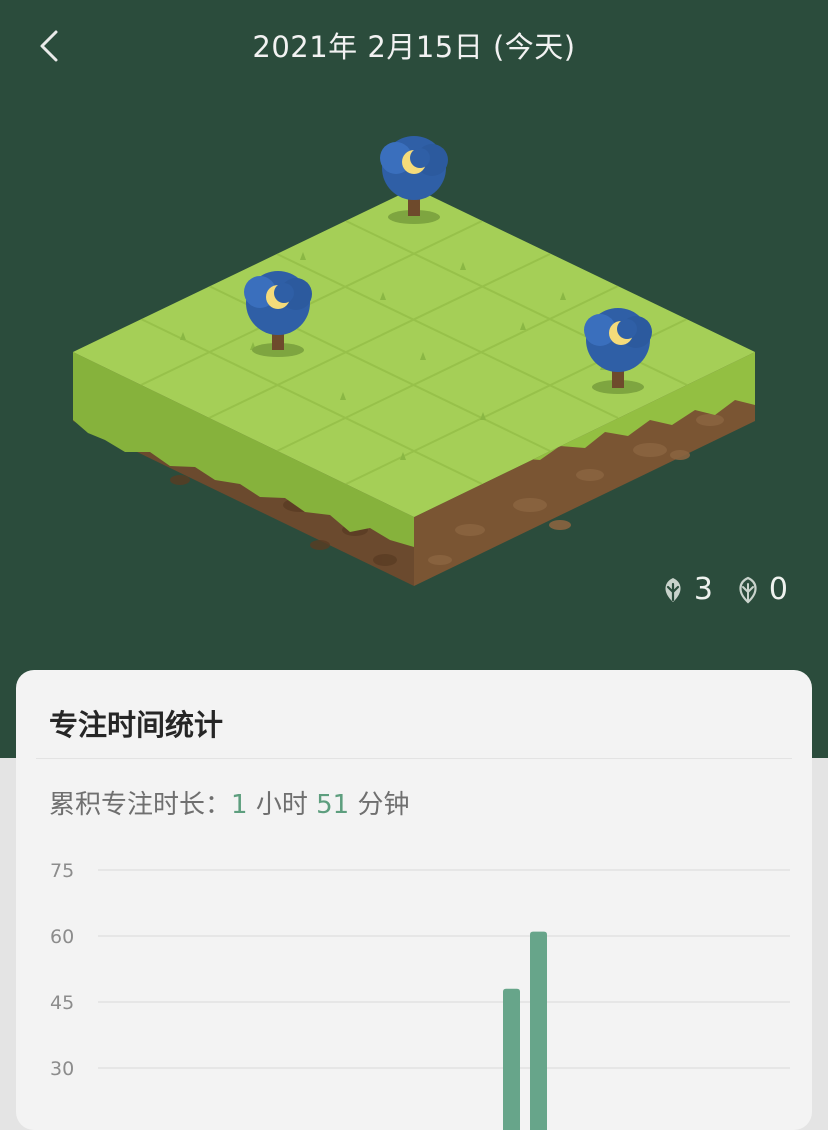 The image size is (828, 1130). What do you see at coordinates (748, 589) in the screenshot?
I see `withered-leaf-icon` at bounding box center [748, 589].